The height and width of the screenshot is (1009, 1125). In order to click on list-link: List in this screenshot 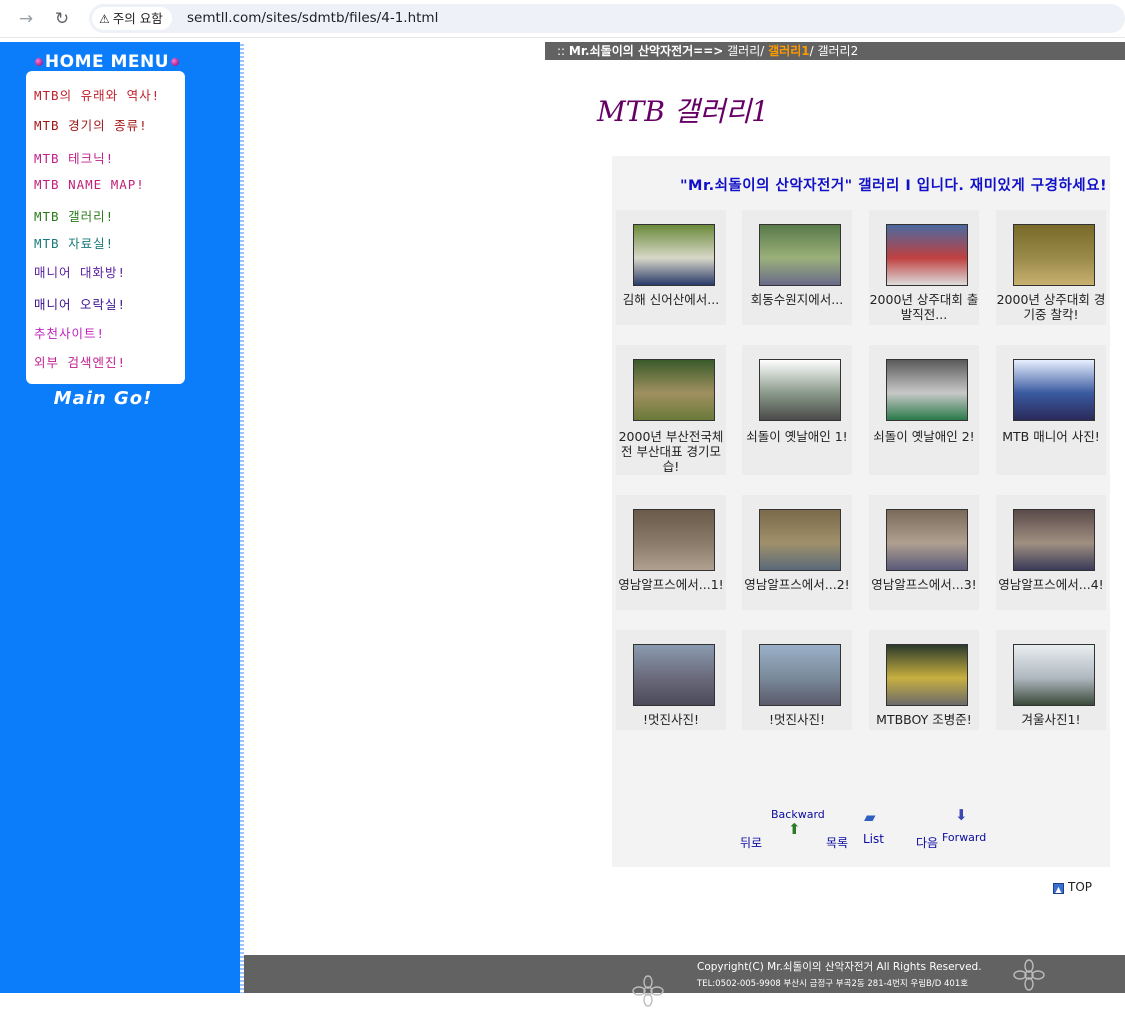, I will do `click(873, 839)`.